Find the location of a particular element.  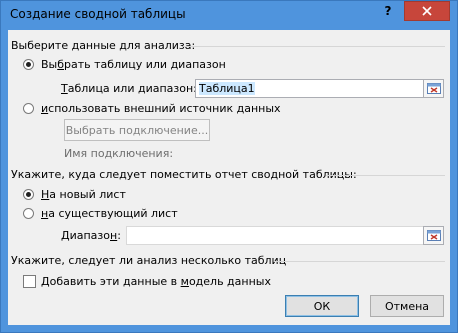

cancel-button: Отмена is located at coordinates (407, 306).